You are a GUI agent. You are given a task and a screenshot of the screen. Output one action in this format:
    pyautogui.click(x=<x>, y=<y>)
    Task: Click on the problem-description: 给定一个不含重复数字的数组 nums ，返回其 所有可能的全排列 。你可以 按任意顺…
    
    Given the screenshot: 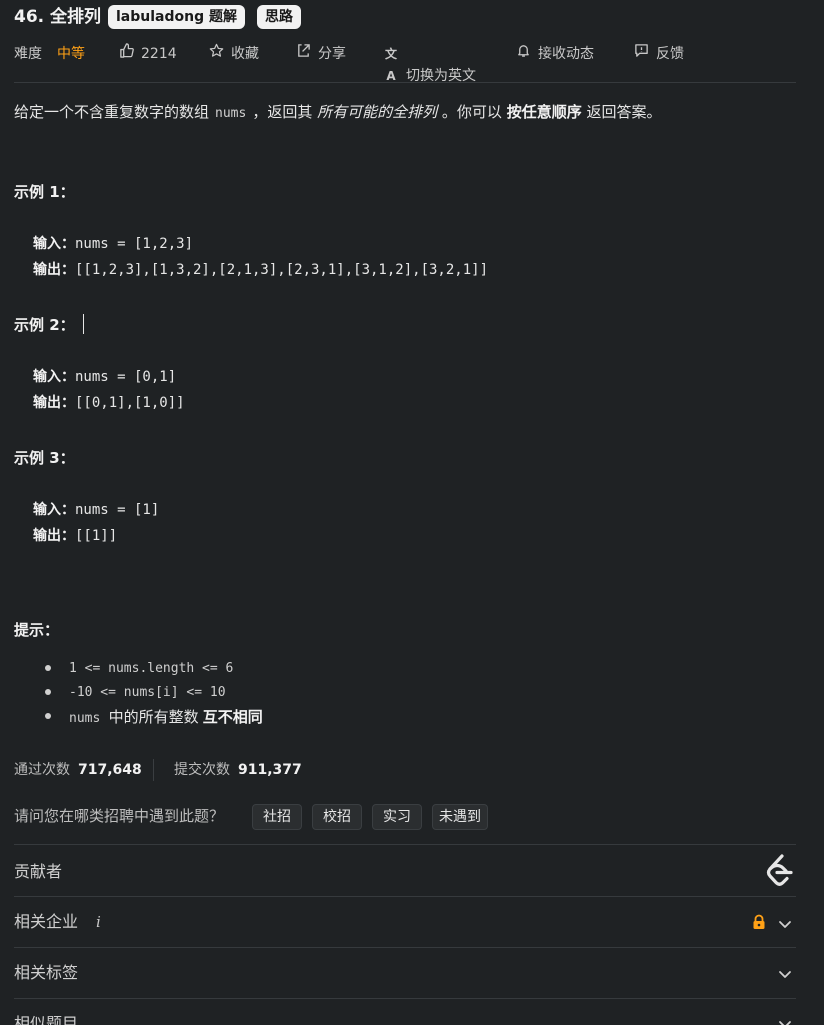 What is the action you would take?
    pyautogui.click(x=338, y=112)
    